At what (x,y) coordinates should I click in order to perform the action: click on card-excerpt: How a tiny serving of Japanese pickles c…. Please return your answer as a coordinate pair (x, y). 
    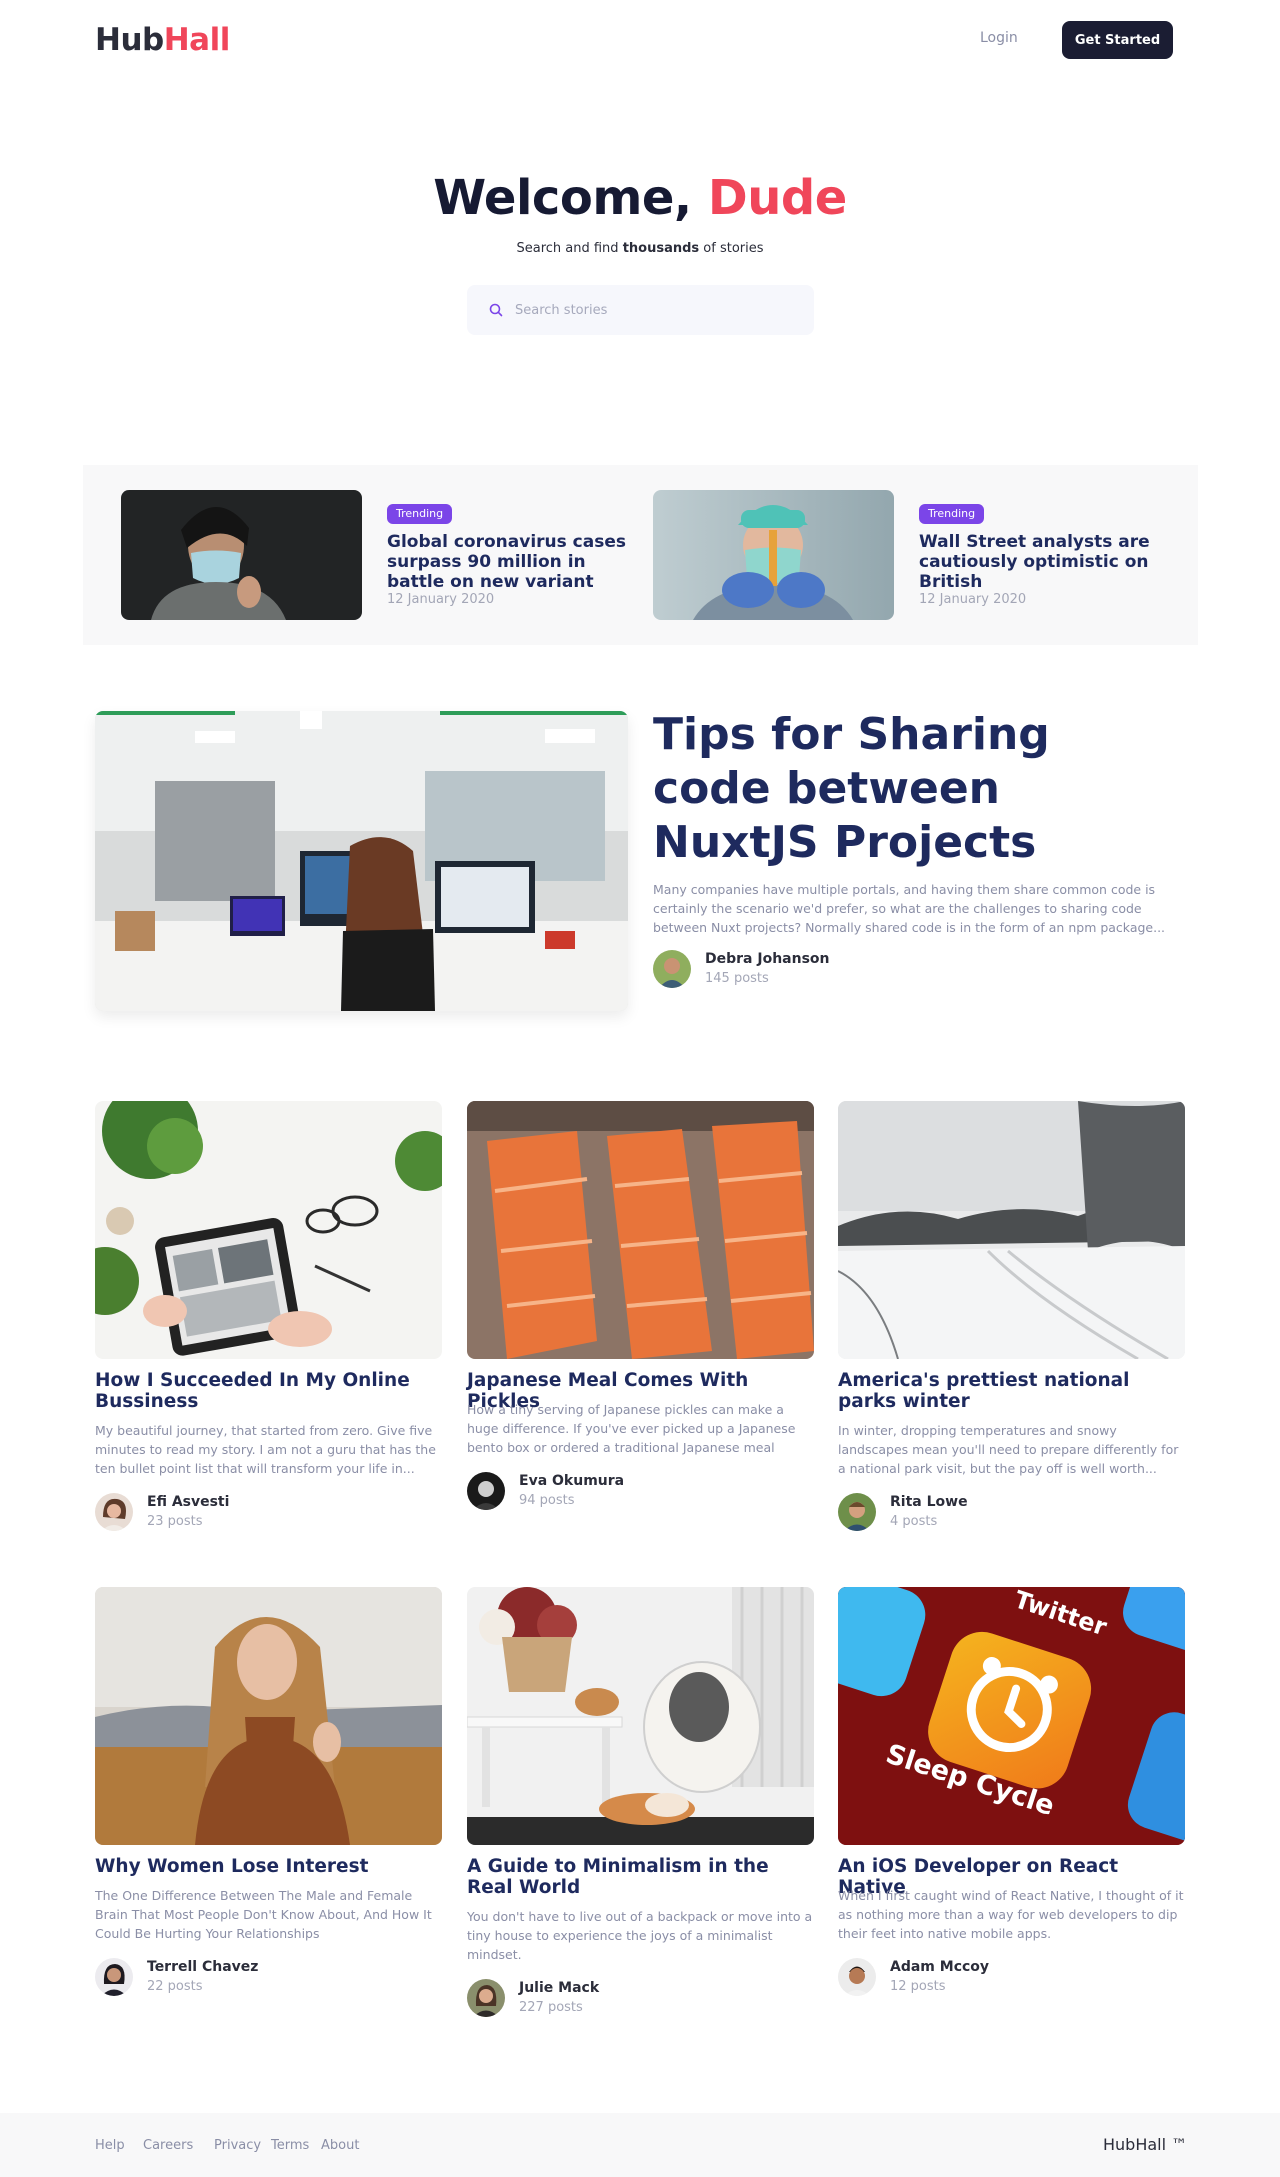
    Looking at the image, I should click on (631, 1428).